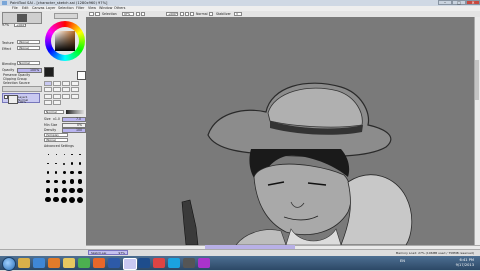 The height and width of the screenshot is (271, 480). I want to click on menu-others: Others, so click(119, 8).